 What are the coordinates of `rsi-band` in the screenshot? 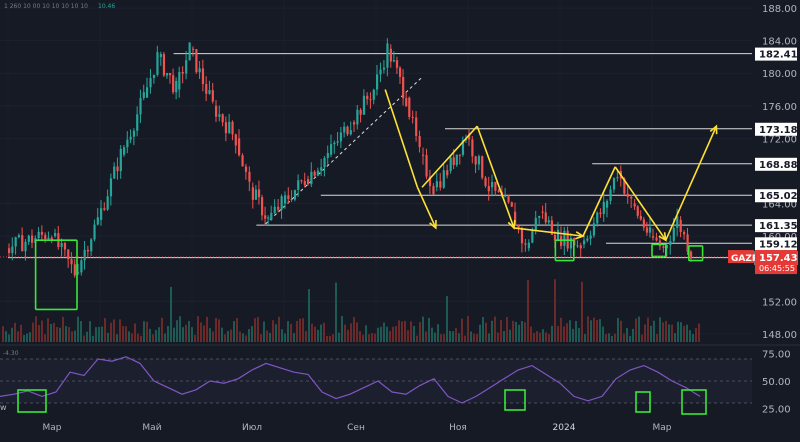 It's located at (376, 381).